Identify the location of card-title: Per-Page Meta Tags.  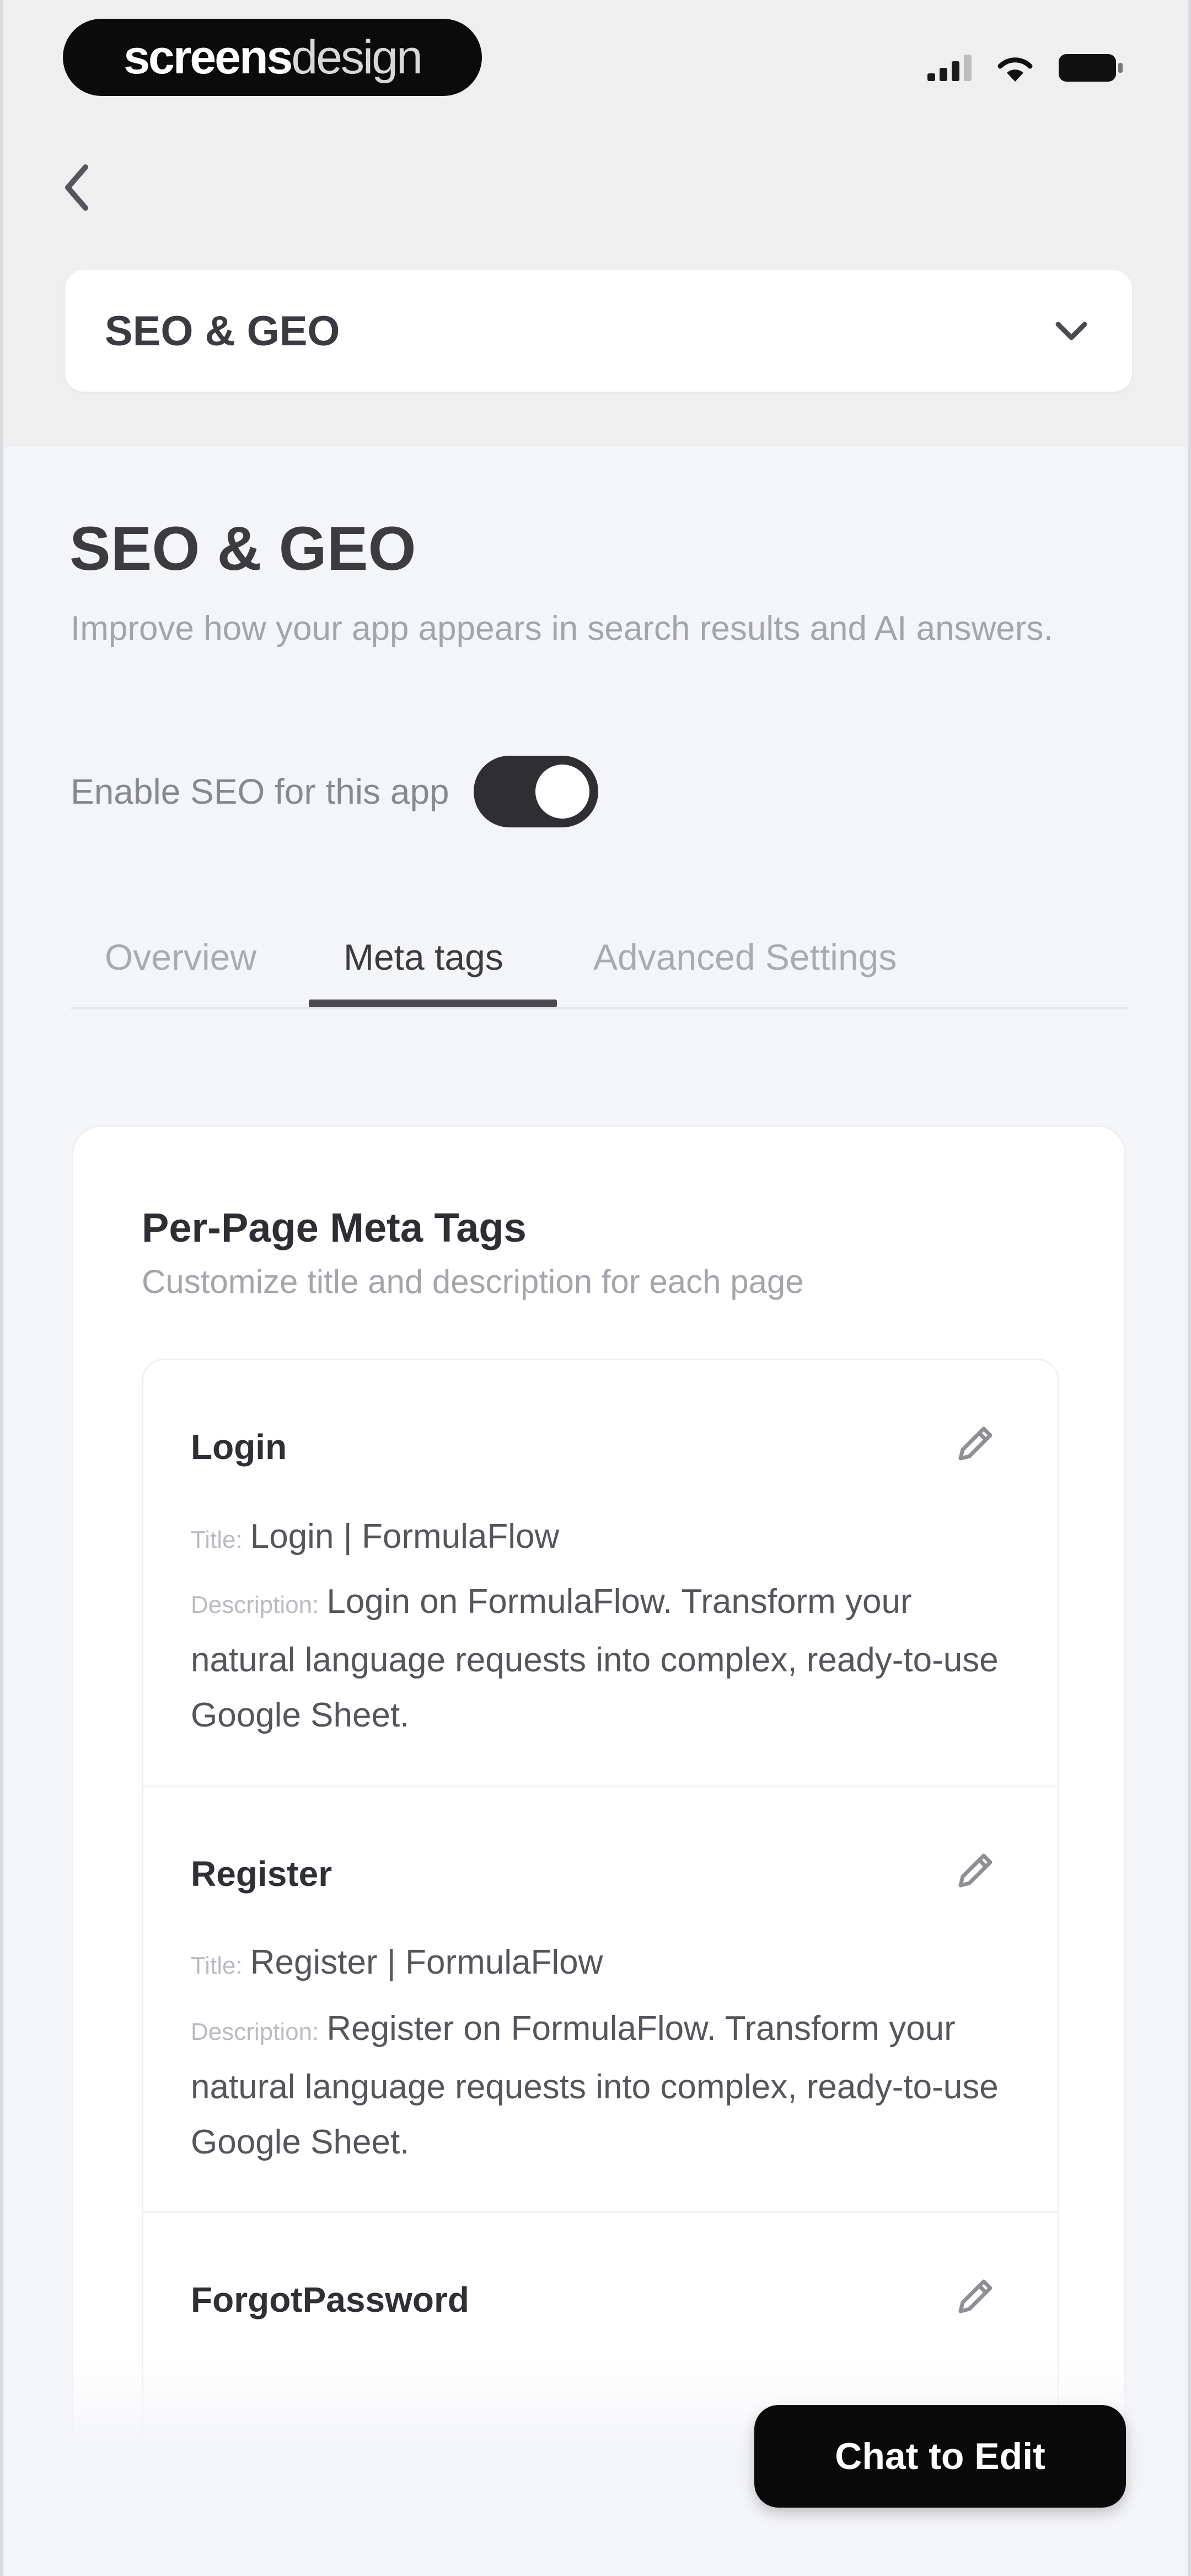
(334, 1227).